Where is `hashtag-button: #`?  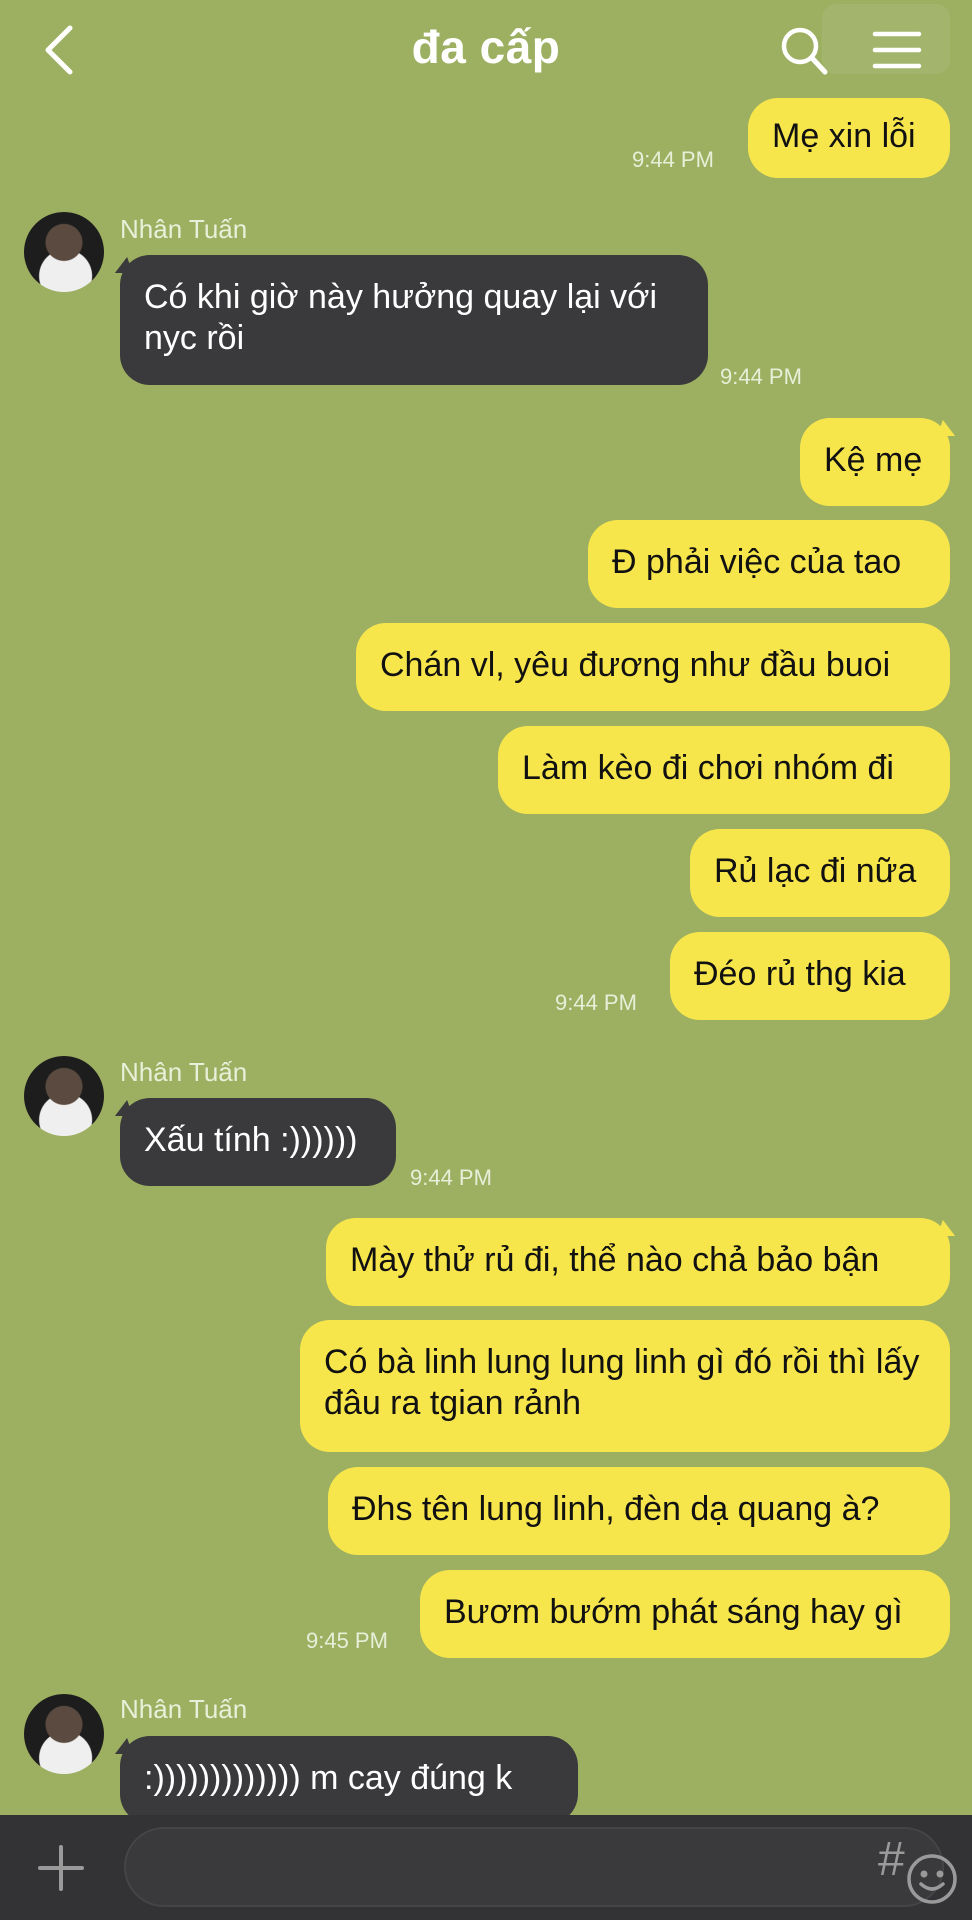
hashtag-button: # is located at coordinates (891, 1860).